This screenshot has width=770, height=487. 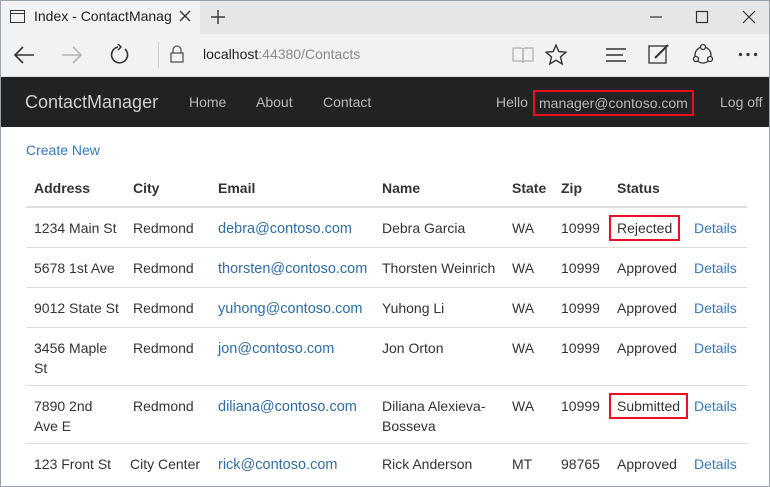 What do you see at coordinates (512, 102) in the screenshot?
I see `hello-label: Hello` at bounding box center [512, 102].